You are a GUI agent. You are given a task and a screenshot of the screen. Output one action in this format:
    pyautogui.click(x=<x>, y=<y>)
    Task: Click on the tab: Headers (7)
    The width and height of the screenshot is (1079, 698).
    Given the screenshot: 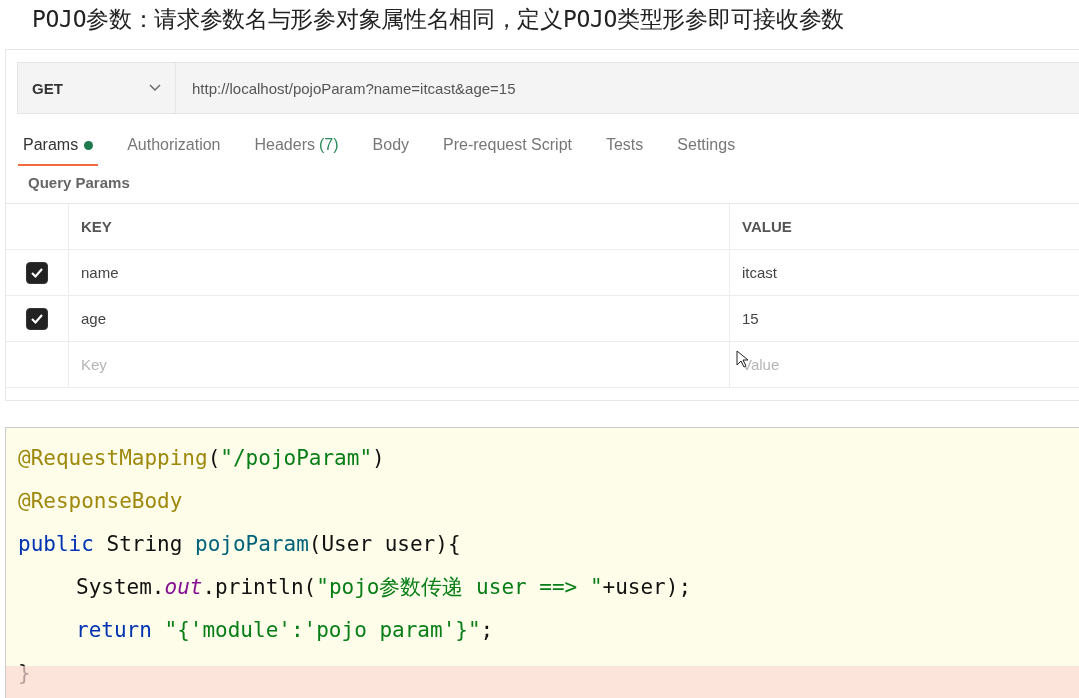 What is the action you would take?
    pyautogui.click(x=296, y=148)
    